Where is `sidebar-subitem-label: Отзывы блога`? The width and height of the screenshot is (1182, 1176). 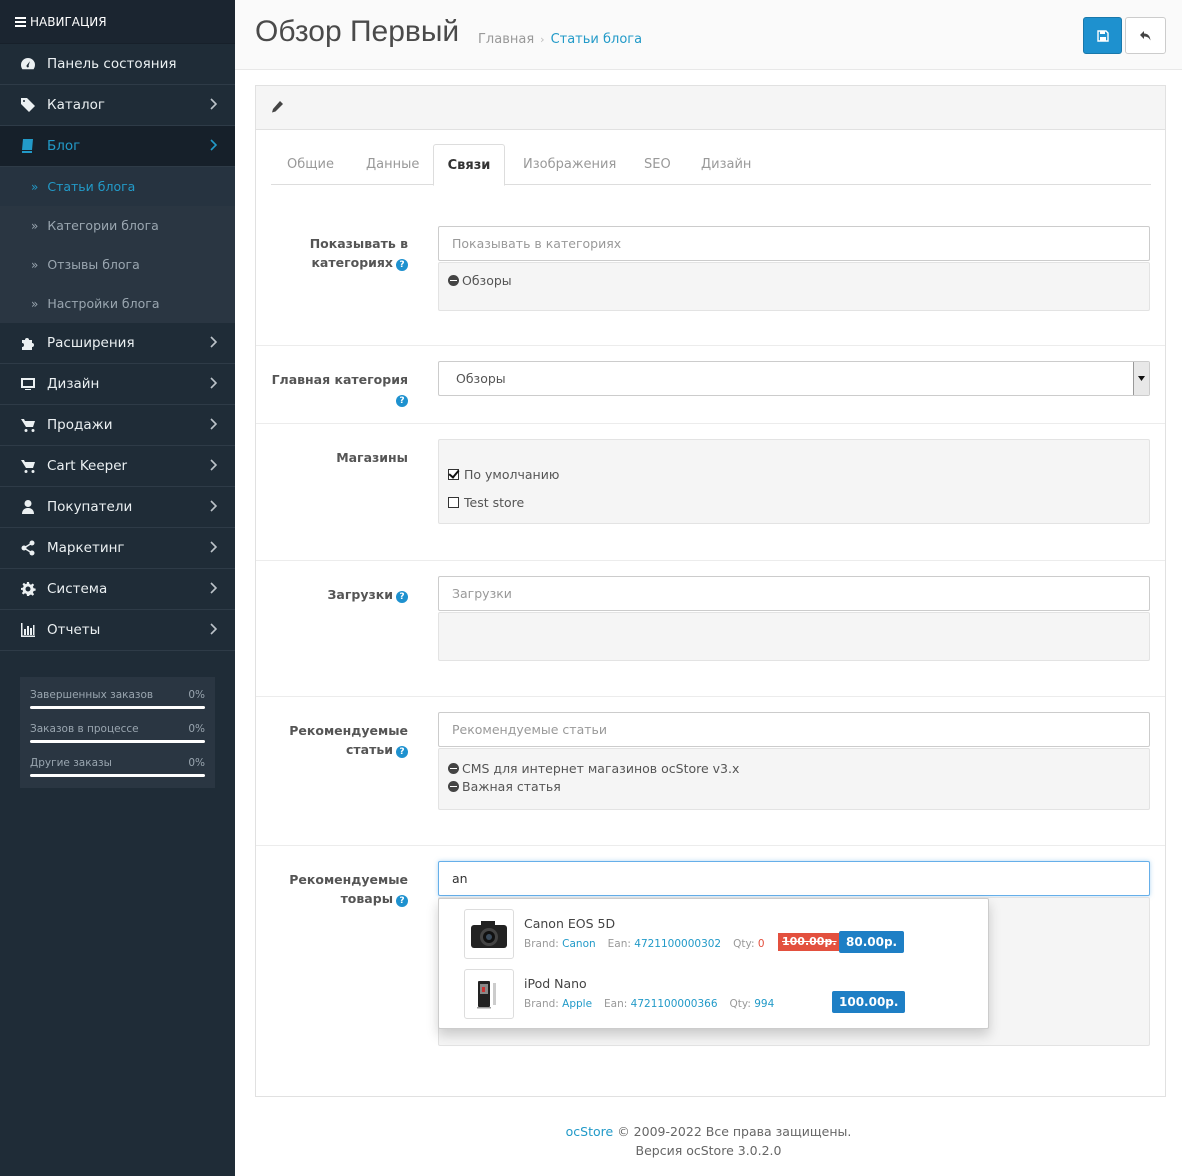 sidebar-subitem-label: Отзывы блога is located at coordinates (93, 264).